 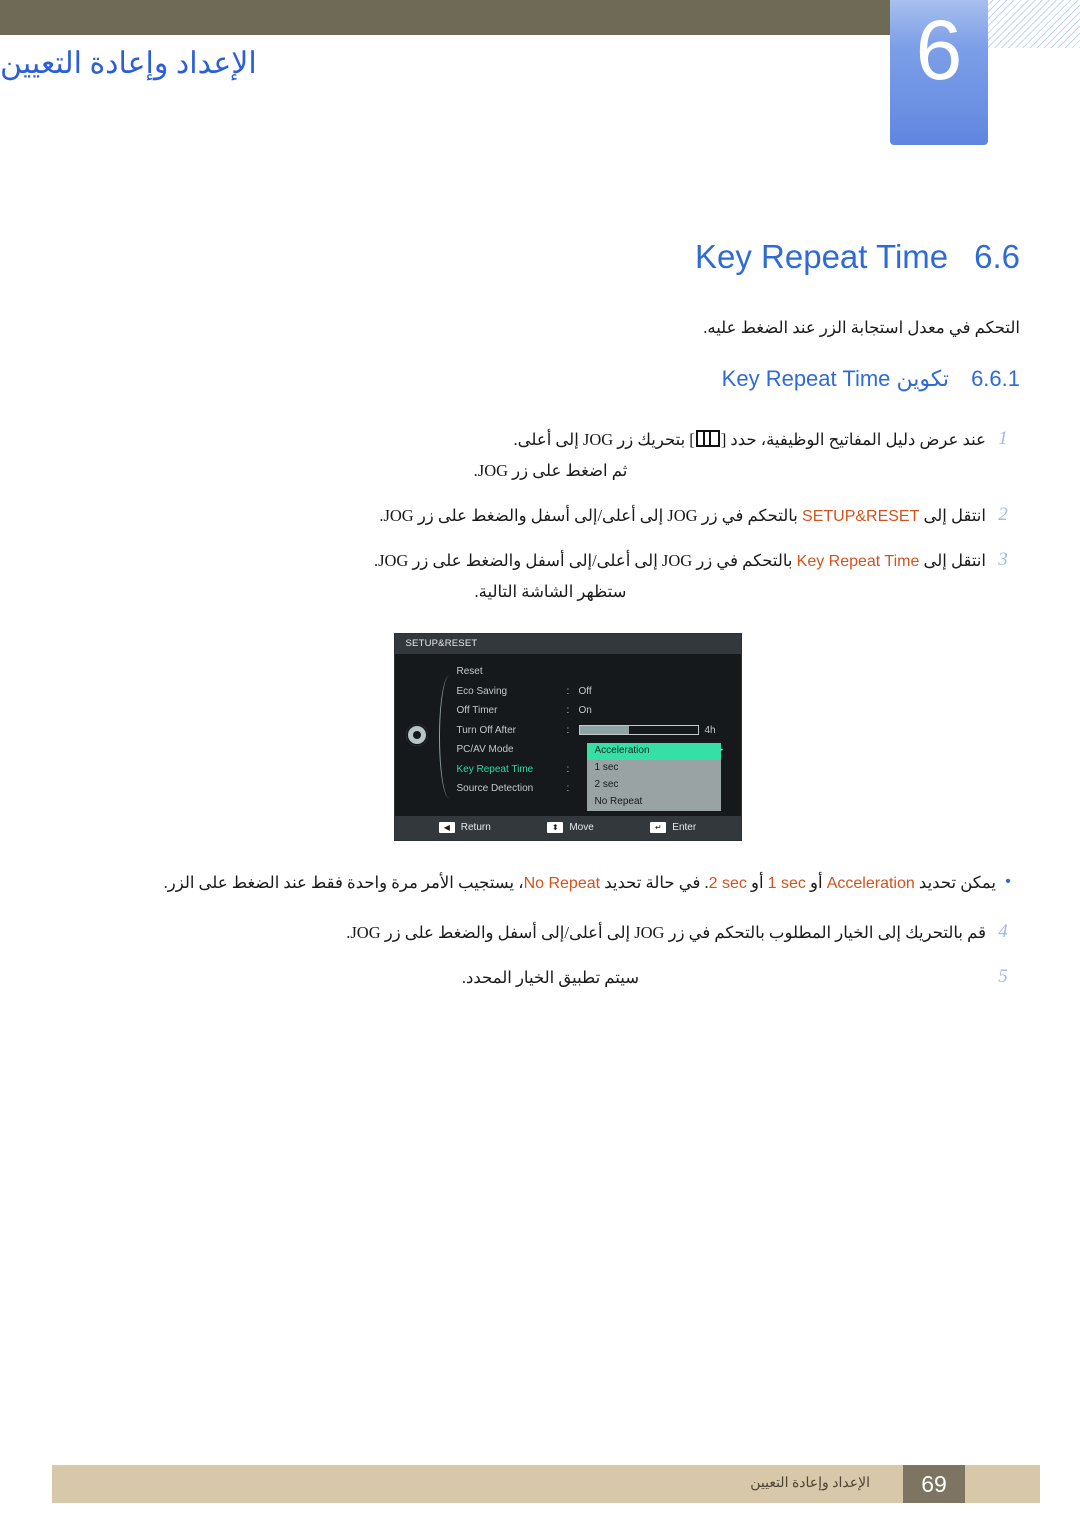 I want to click on osd-return-action: ◀ Return, so click(x=464, y=828).